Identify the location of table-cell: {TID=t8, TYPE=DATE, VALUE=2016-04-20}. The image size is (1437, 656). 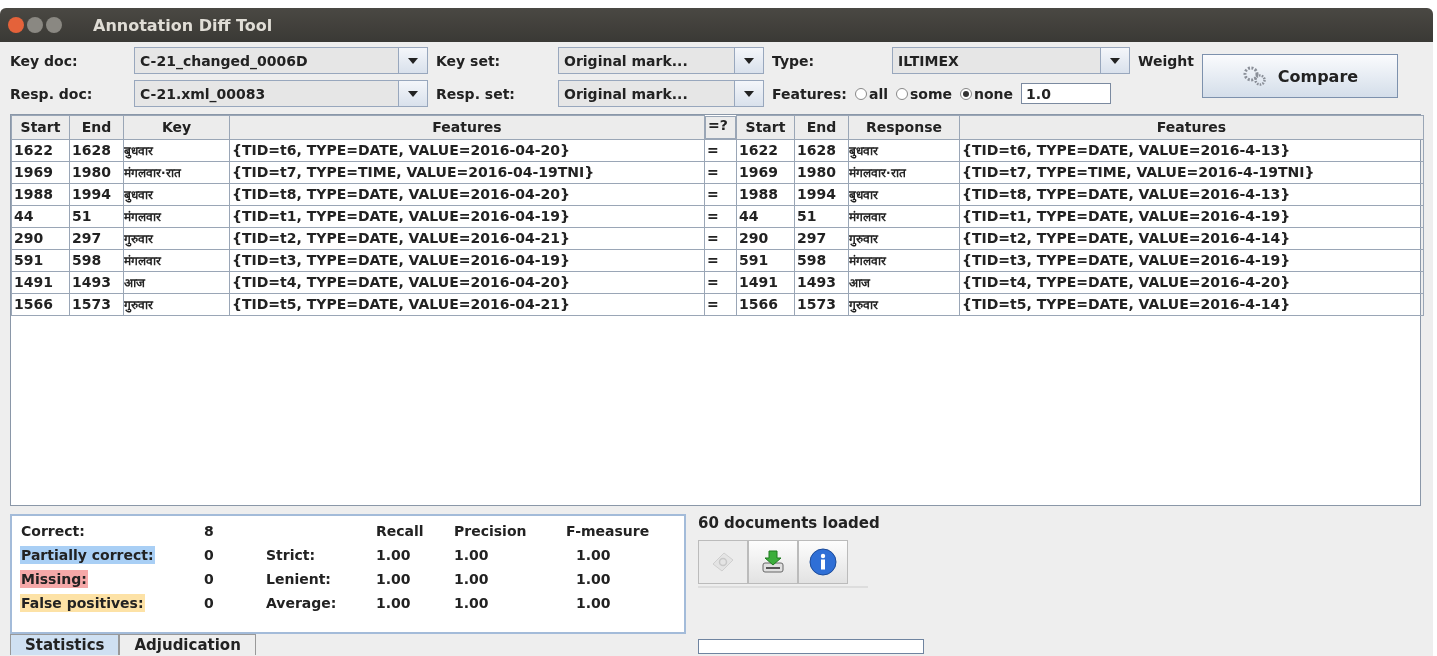
(467, 194).